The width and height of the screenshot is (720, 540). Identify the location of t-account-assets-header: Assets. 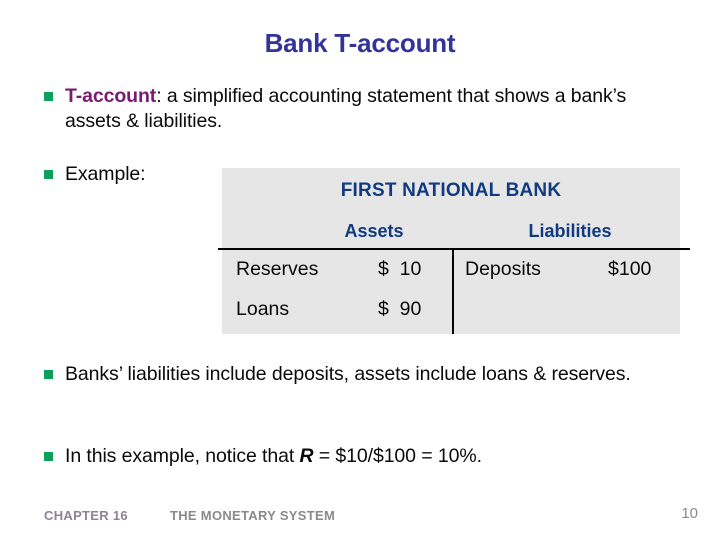
(374, 231).